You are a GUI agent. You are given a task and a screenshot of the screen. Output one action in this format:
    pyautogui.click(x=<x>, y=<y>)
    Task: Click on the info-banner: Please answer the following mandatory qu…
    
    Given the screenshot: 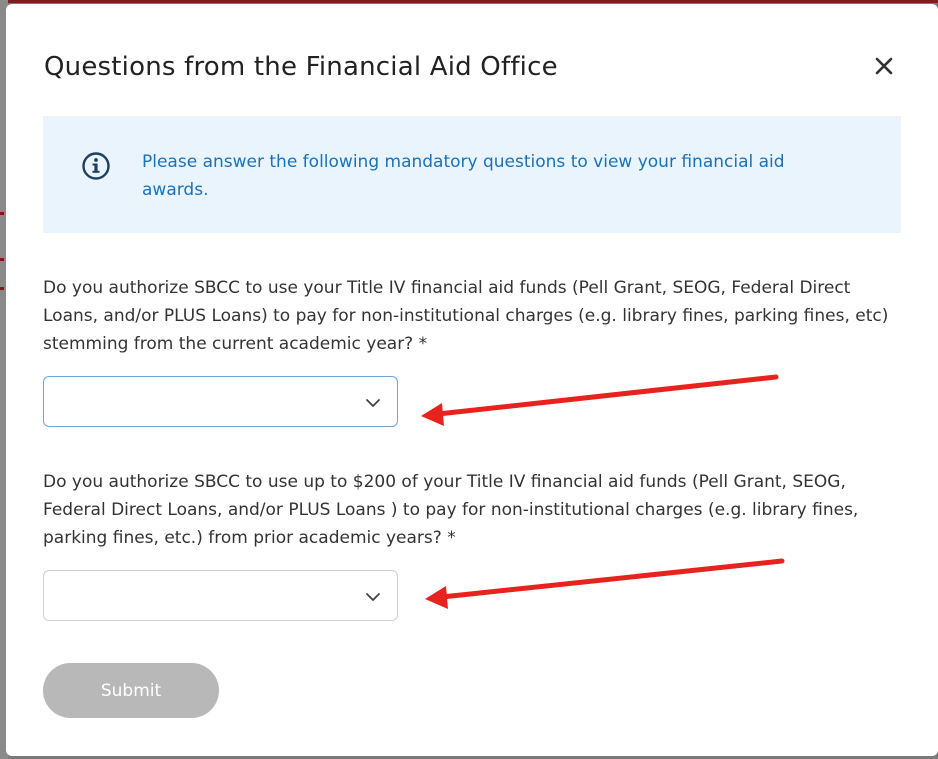 What is the action you would take?
    pyautogui.click(x=472, y=174)
    